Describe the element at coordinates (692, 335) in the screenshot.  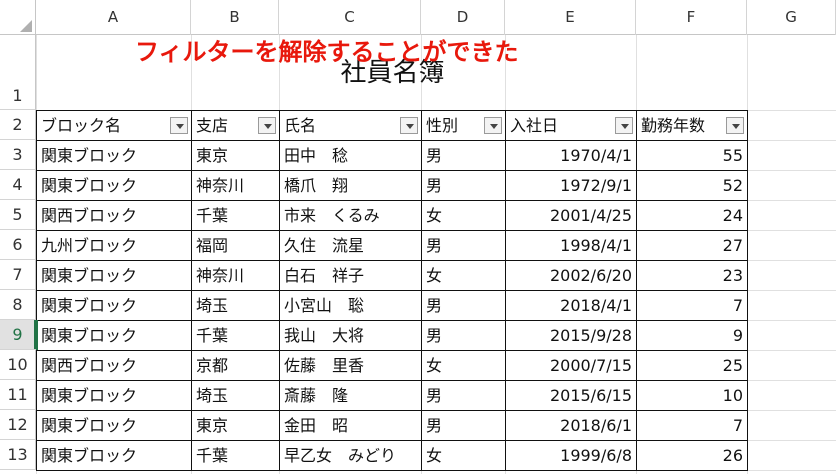
I see `table-cell: 9` at that location.